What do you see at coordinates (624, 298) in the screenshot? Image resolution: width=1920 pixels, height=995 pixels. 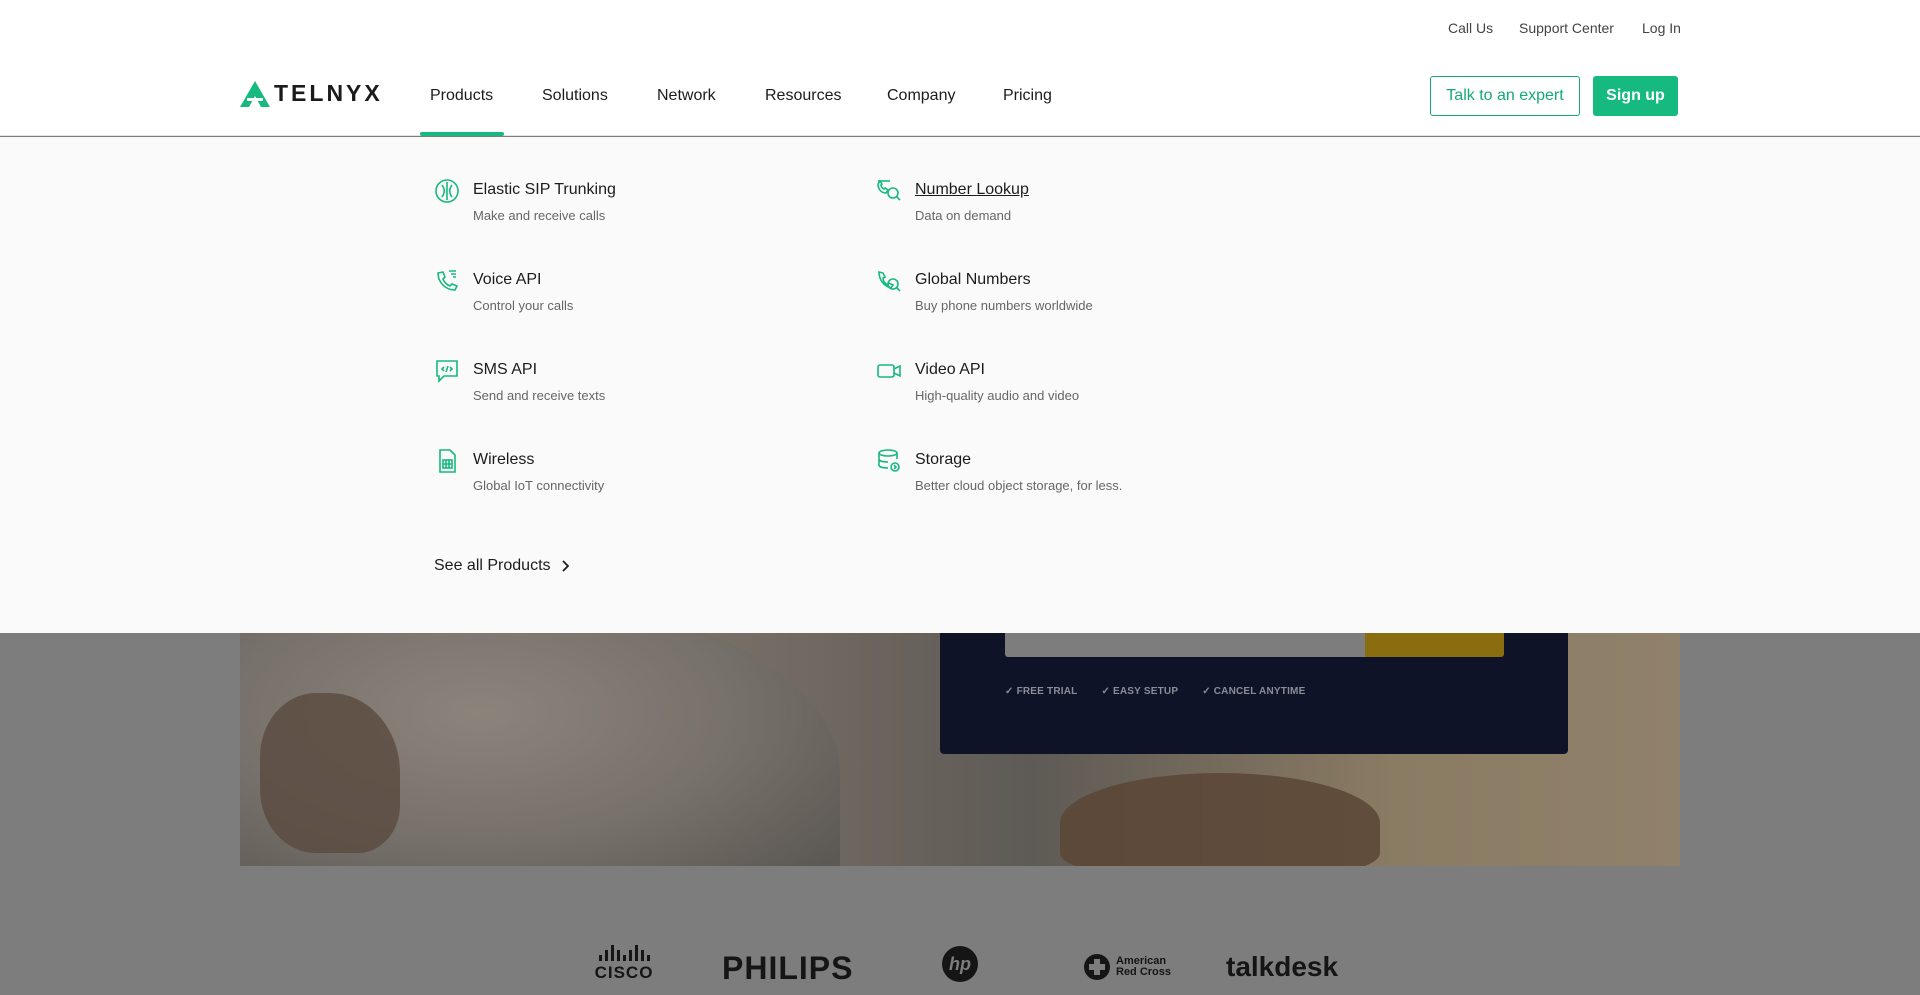 I see `menu-item-voice-api: Voice API Control your calls` at bounding box center [624, 298].